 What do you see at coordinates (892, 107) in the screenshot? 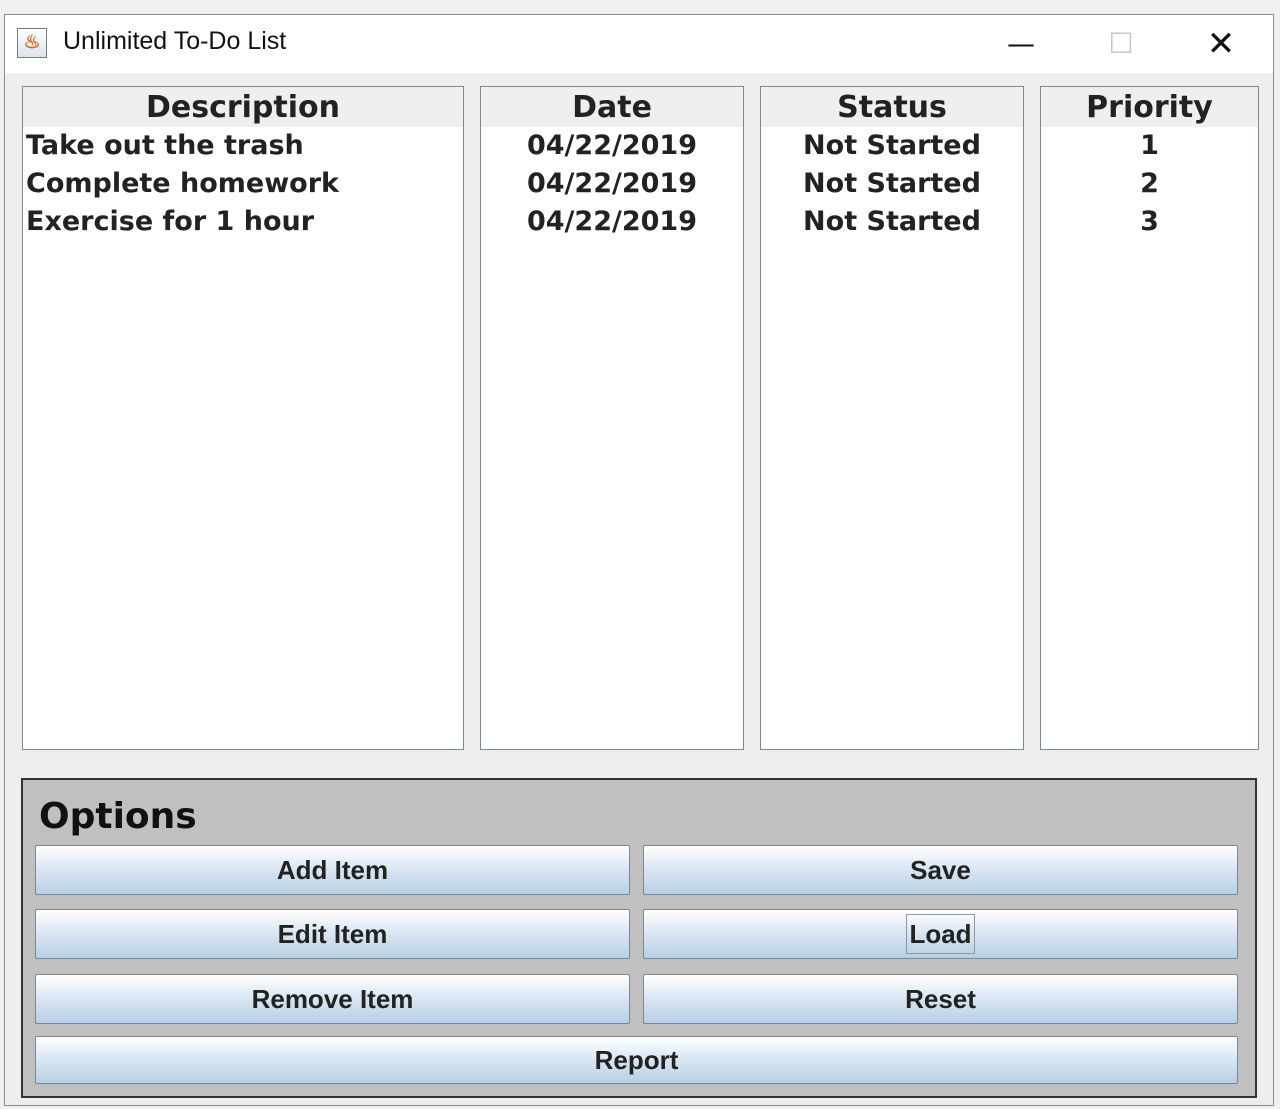
I see `status-header: Status` at bounding box center [892, 107].